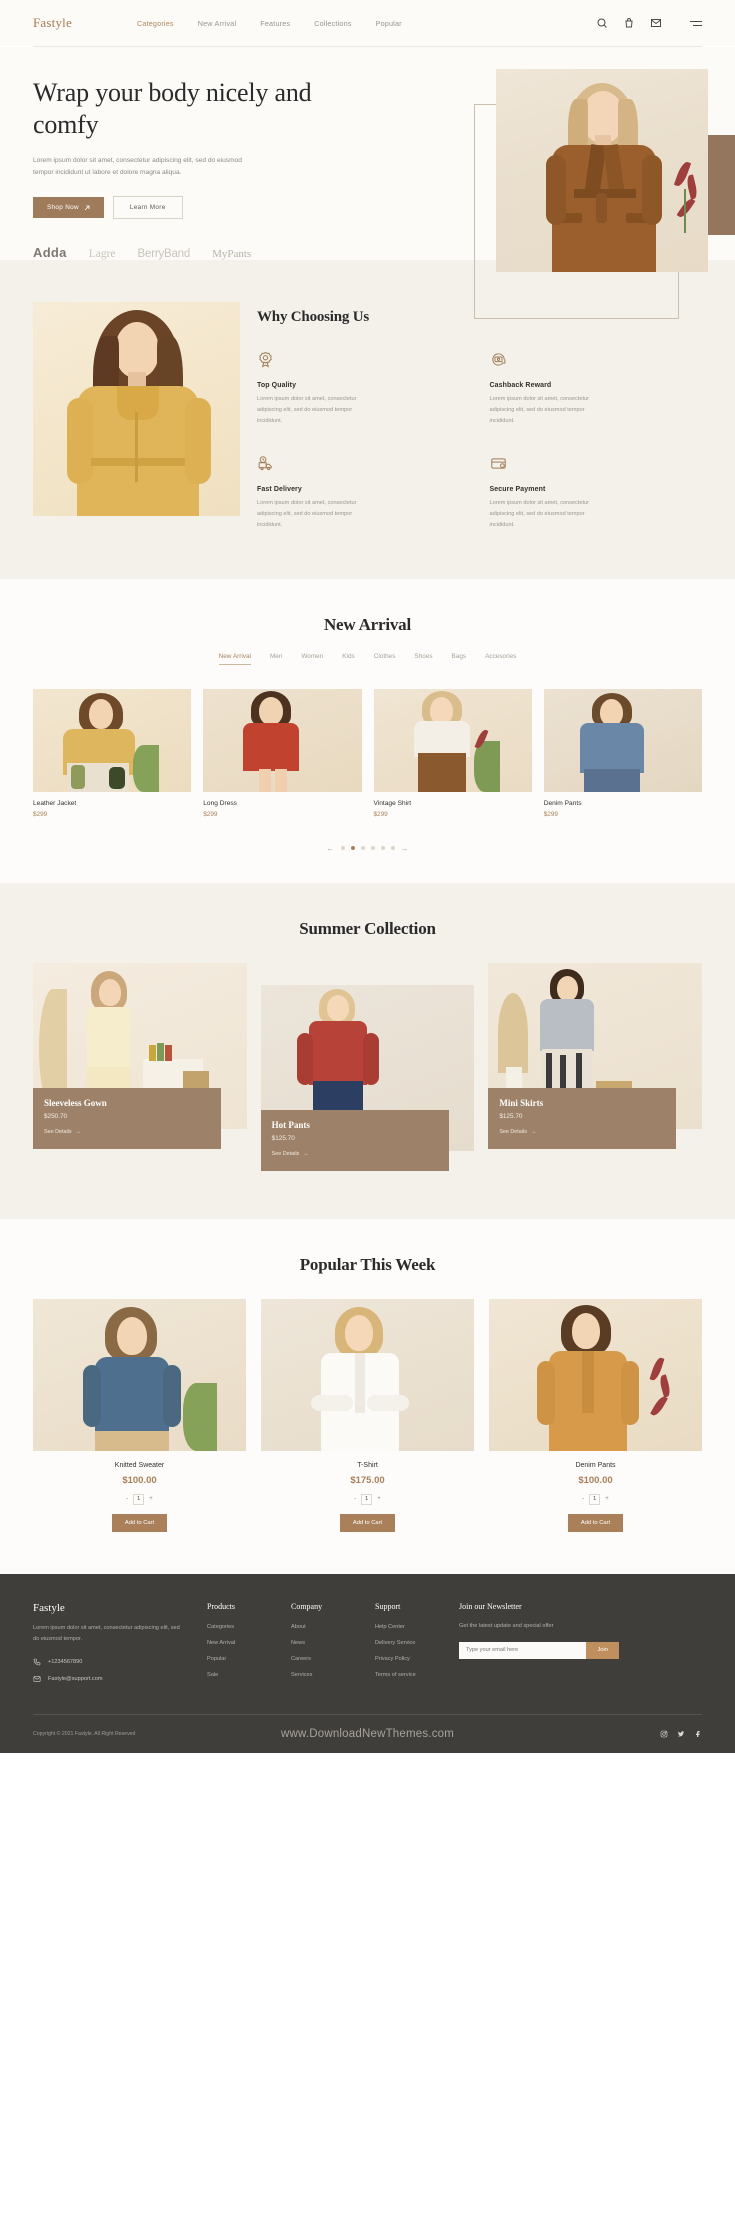 This screenshot has height=2224, width=735. Describe the element at coordinates (367, 1480) in the screenshot. I see `popular-product-price: $175.00` at that location.